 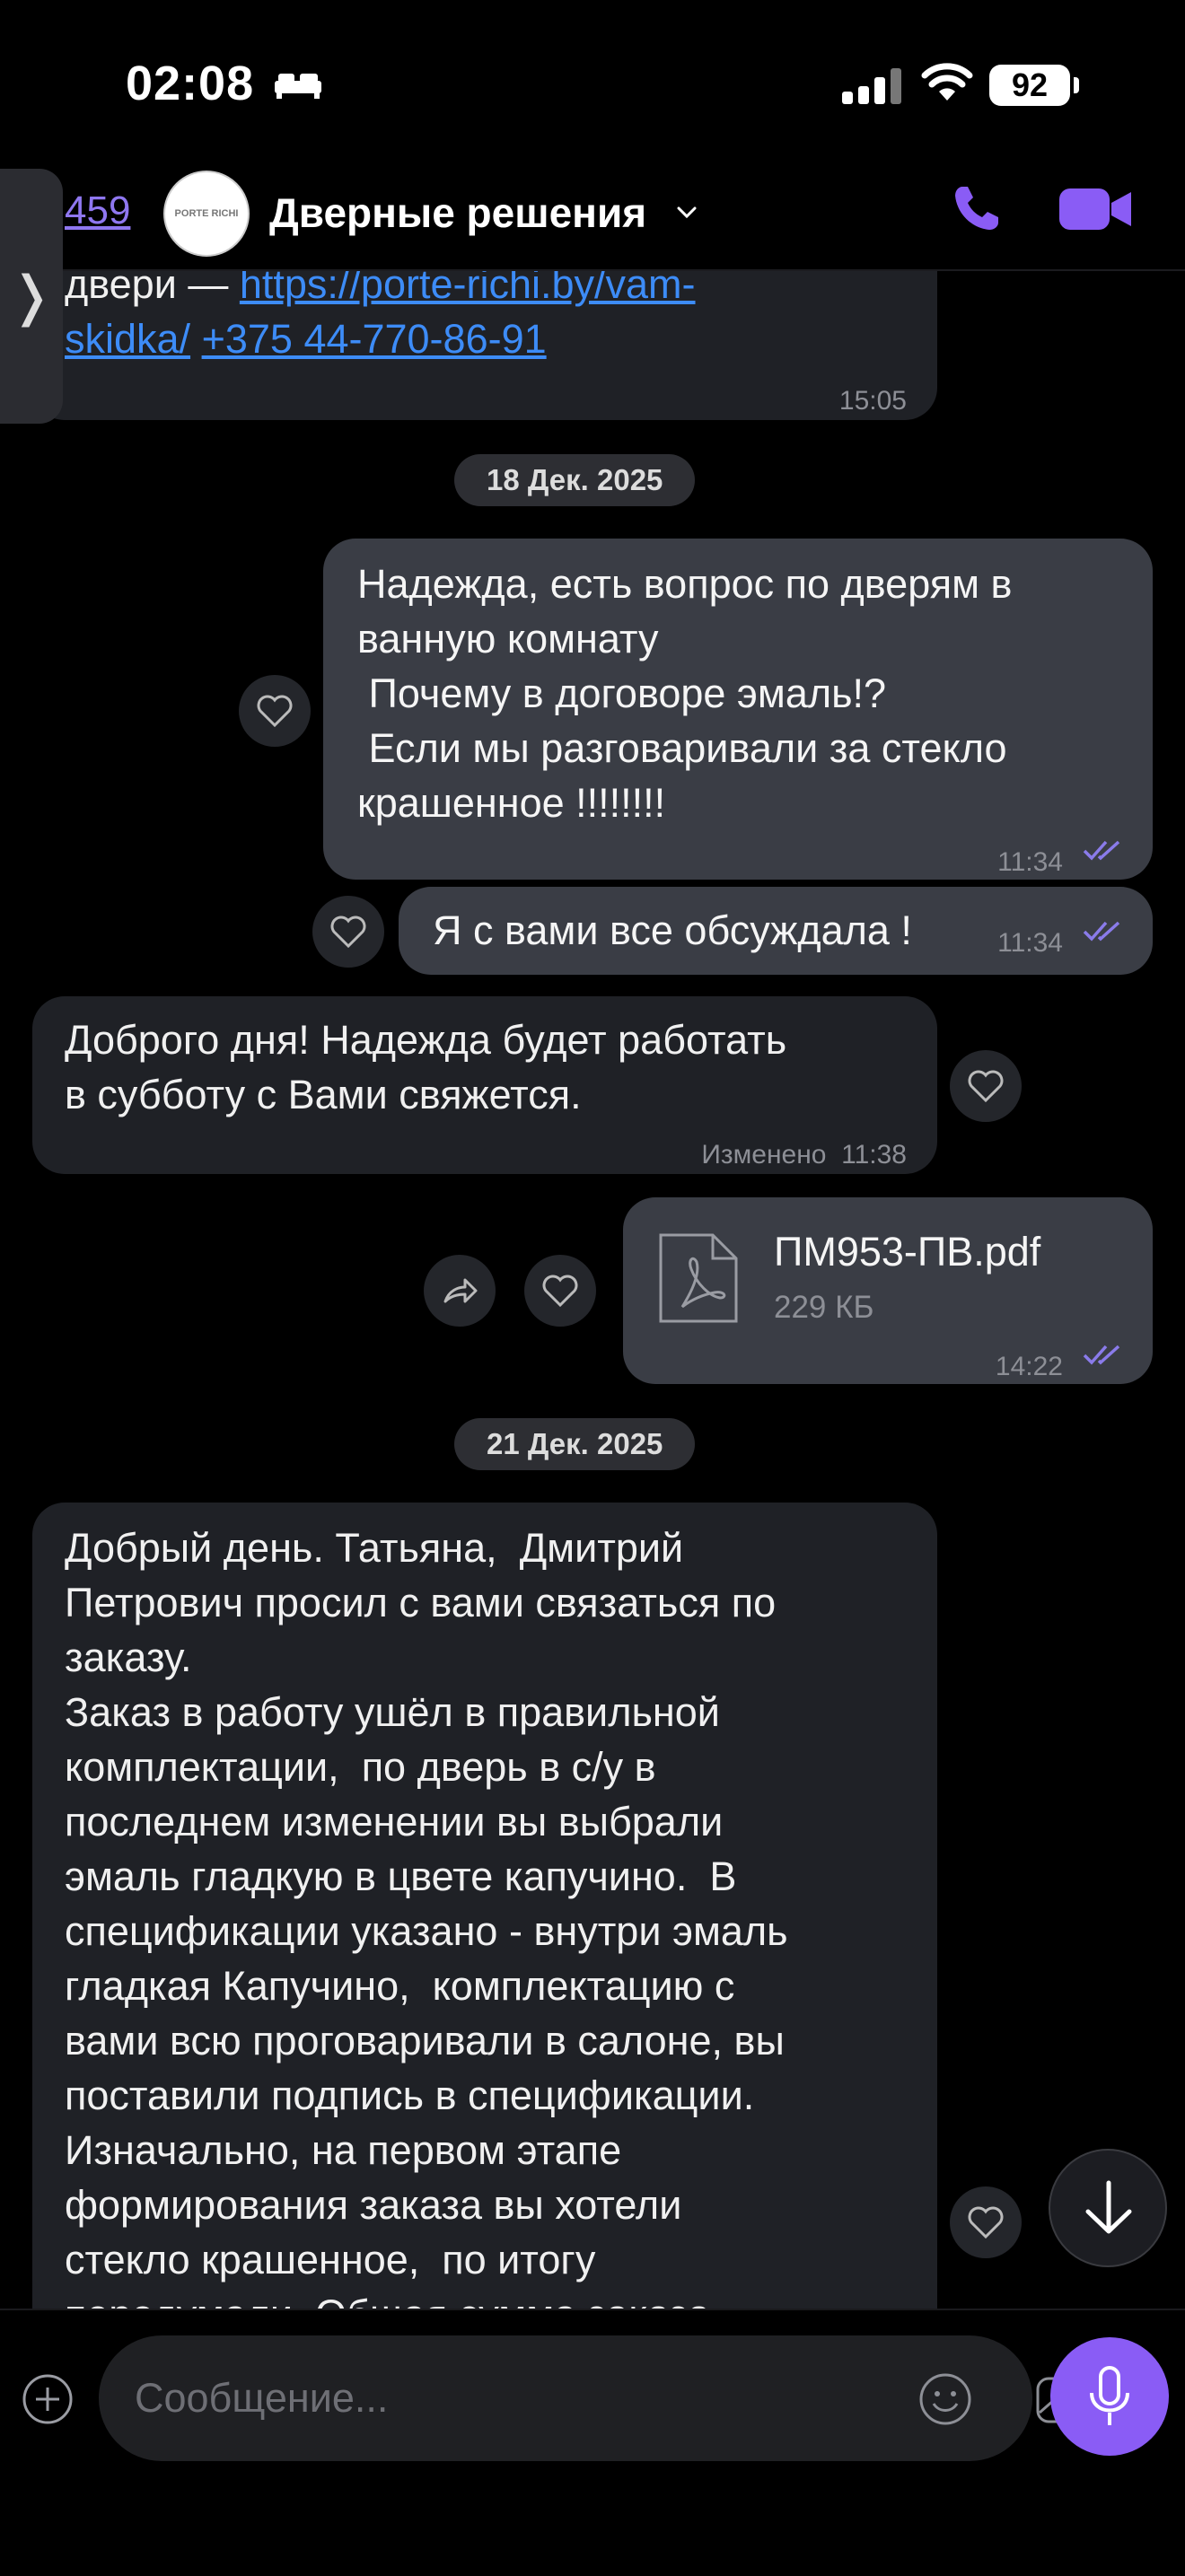 I want to click on message-line: формирования заказа вы хотели, so click(x=373, y=2205).